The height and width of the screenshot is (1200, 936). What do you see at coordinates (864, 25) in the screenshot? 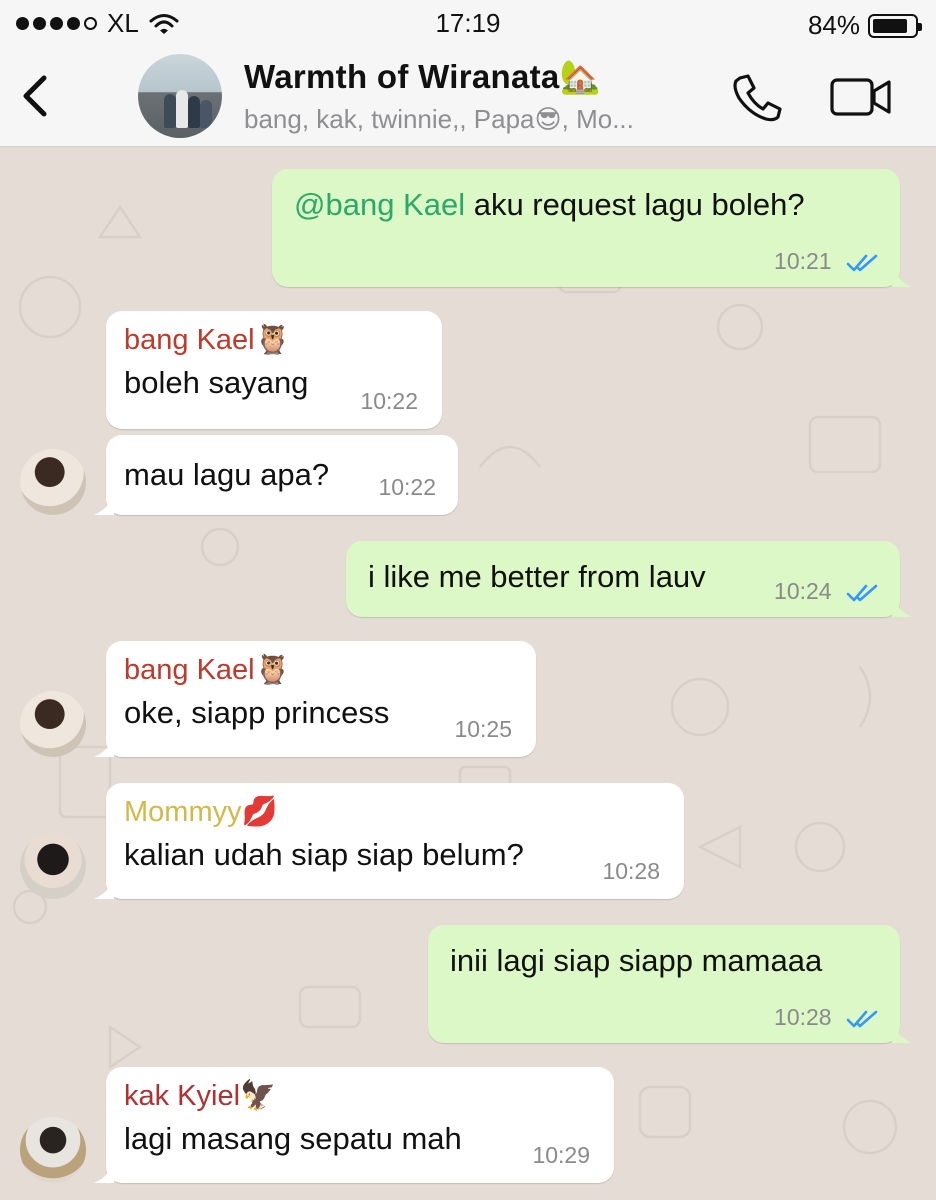
I see `battery-area: 84%` at bounding box center [864, 25].